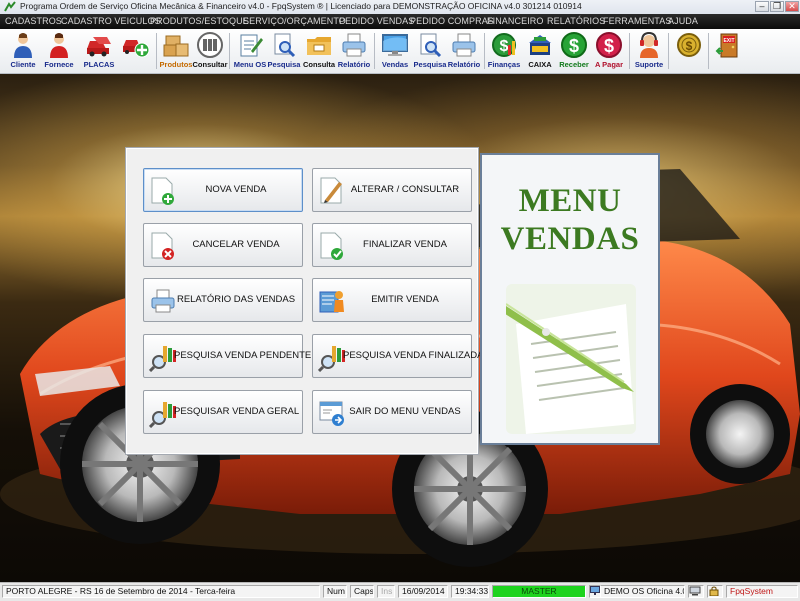 This screenshot has width=800, height=601. What do you see at coordinates (515, 21) in the screenshot?
I see `menu-financeiro: FINANCEIRO` at bounding box center [515, 21].